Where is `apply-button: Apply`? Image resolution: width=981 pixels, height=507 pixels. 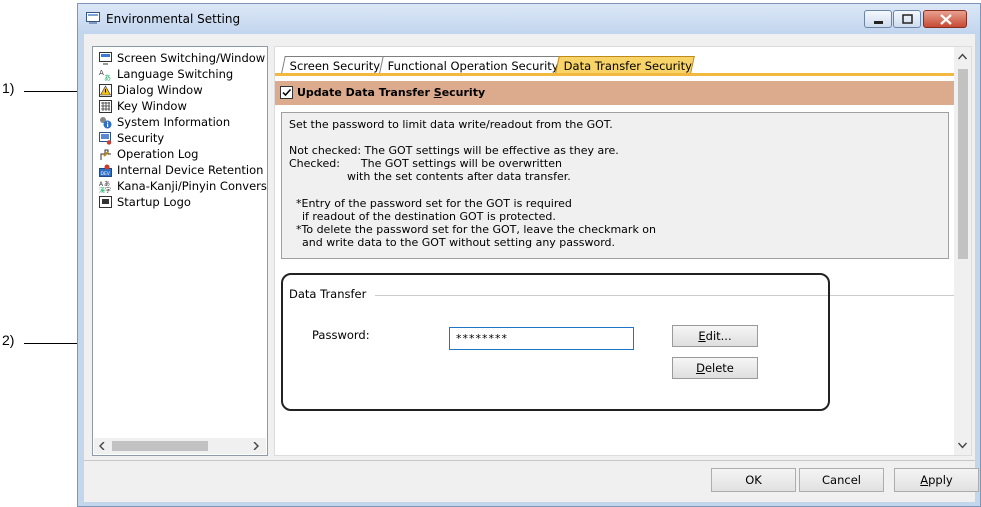
apply-button: Apply is located at coordinates (936, 480).